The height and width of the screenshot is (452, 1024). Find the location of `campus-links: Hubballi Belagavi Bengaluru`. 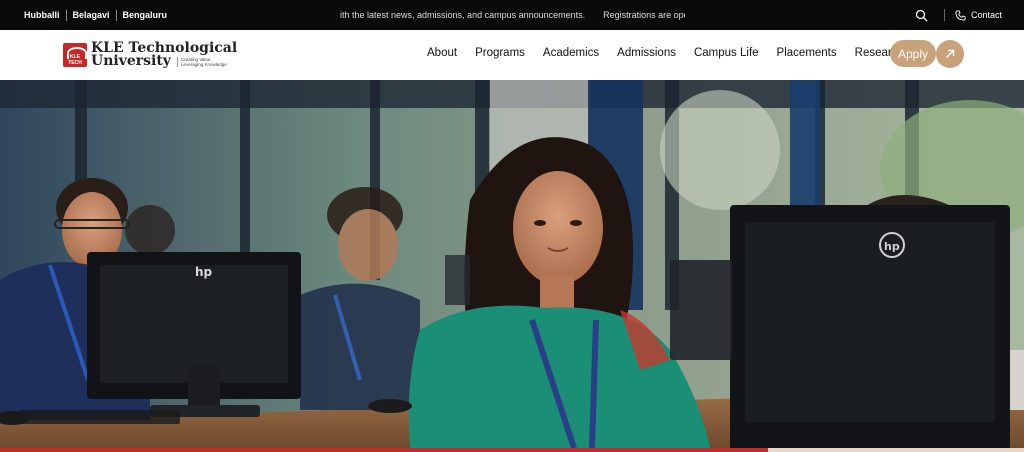

campus-links: Hubballi Belagavi Bengaluru is located at coordinates (98, 15).